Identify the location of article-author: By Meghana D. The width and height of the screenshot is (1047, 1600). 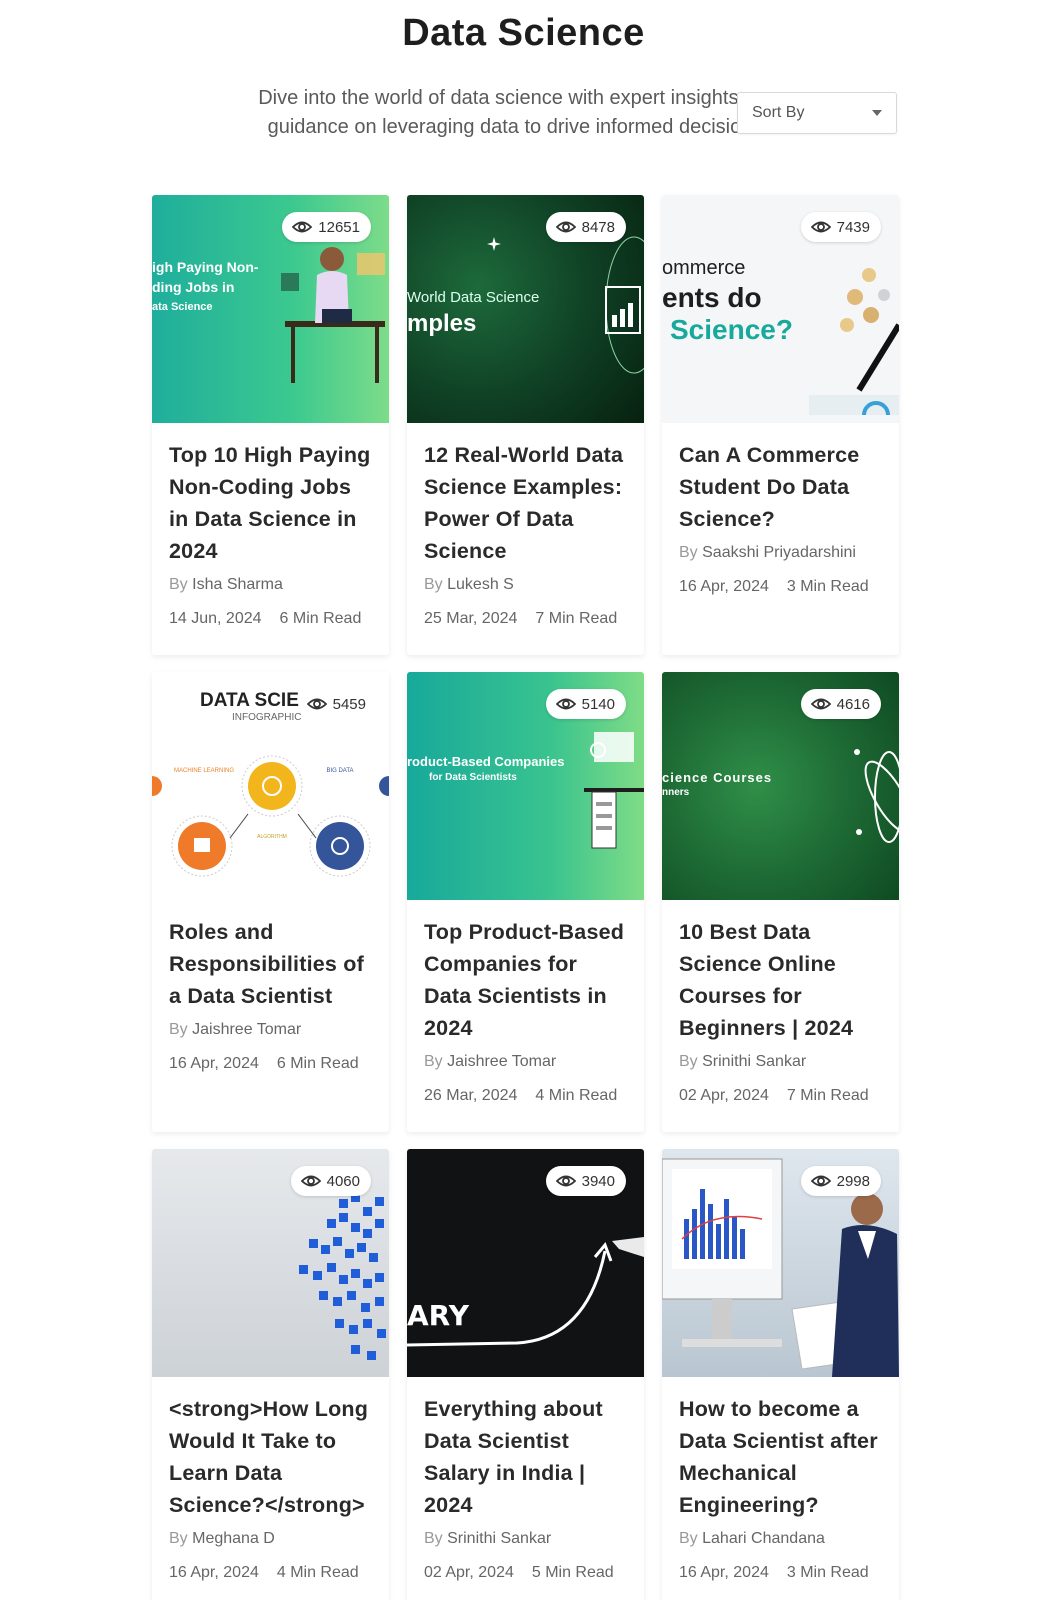
(270, 1539).